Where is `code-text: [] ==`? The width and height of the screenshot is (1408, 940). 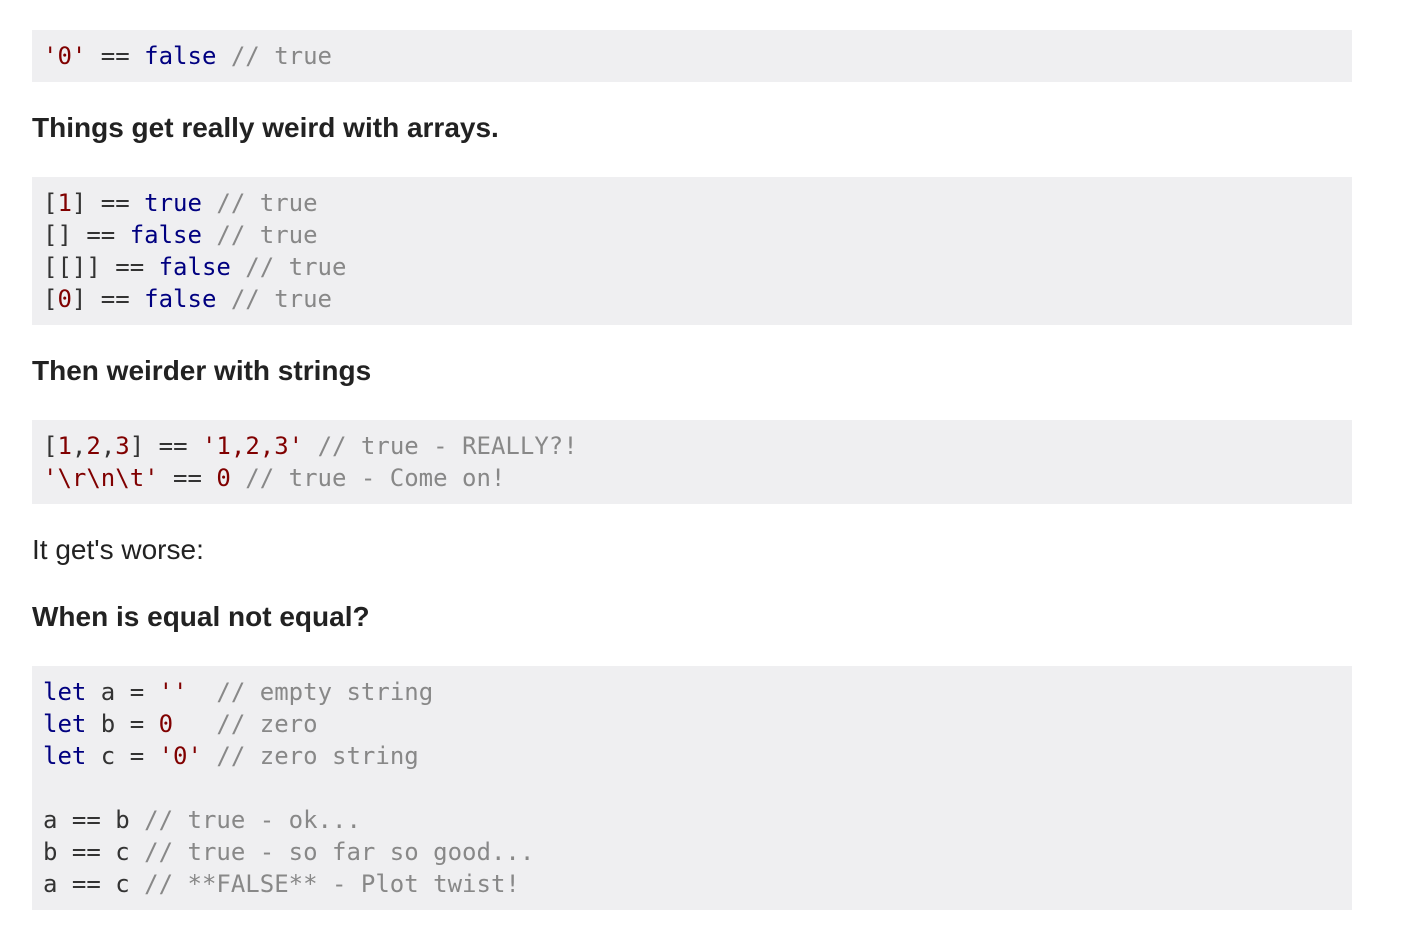 code-text: [] == is located at coordinates (86, 235).